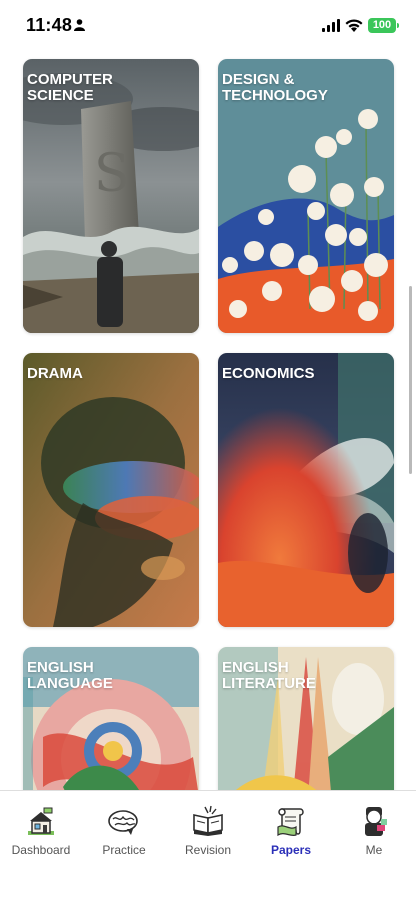 The width and height of the screenshot is (416, 900). What do you see at coordinates (290, 822) in the screenshot?
I see `scroll-icon` at bounding box center [290, 822].